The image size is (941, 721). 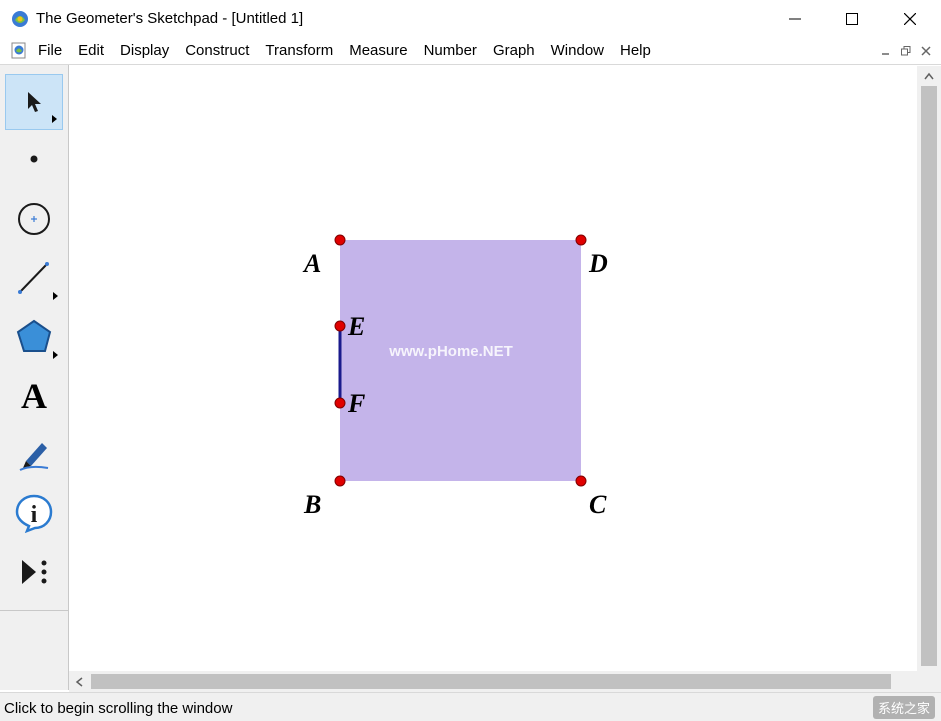 What do you see at coordinates (581, 481) in the screenshot?
I see `point-c` at bounding box center [581, 481].